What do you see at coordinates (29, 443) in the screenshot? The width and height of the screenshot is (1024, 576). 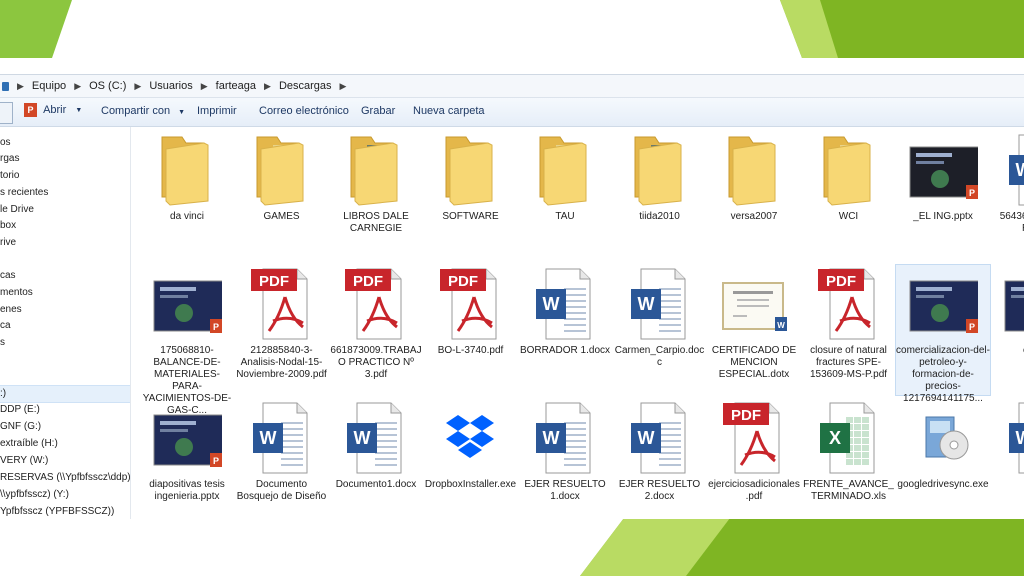 I see `nav-drive-item: extraíble (H:)` at bounding box center [29, 443].